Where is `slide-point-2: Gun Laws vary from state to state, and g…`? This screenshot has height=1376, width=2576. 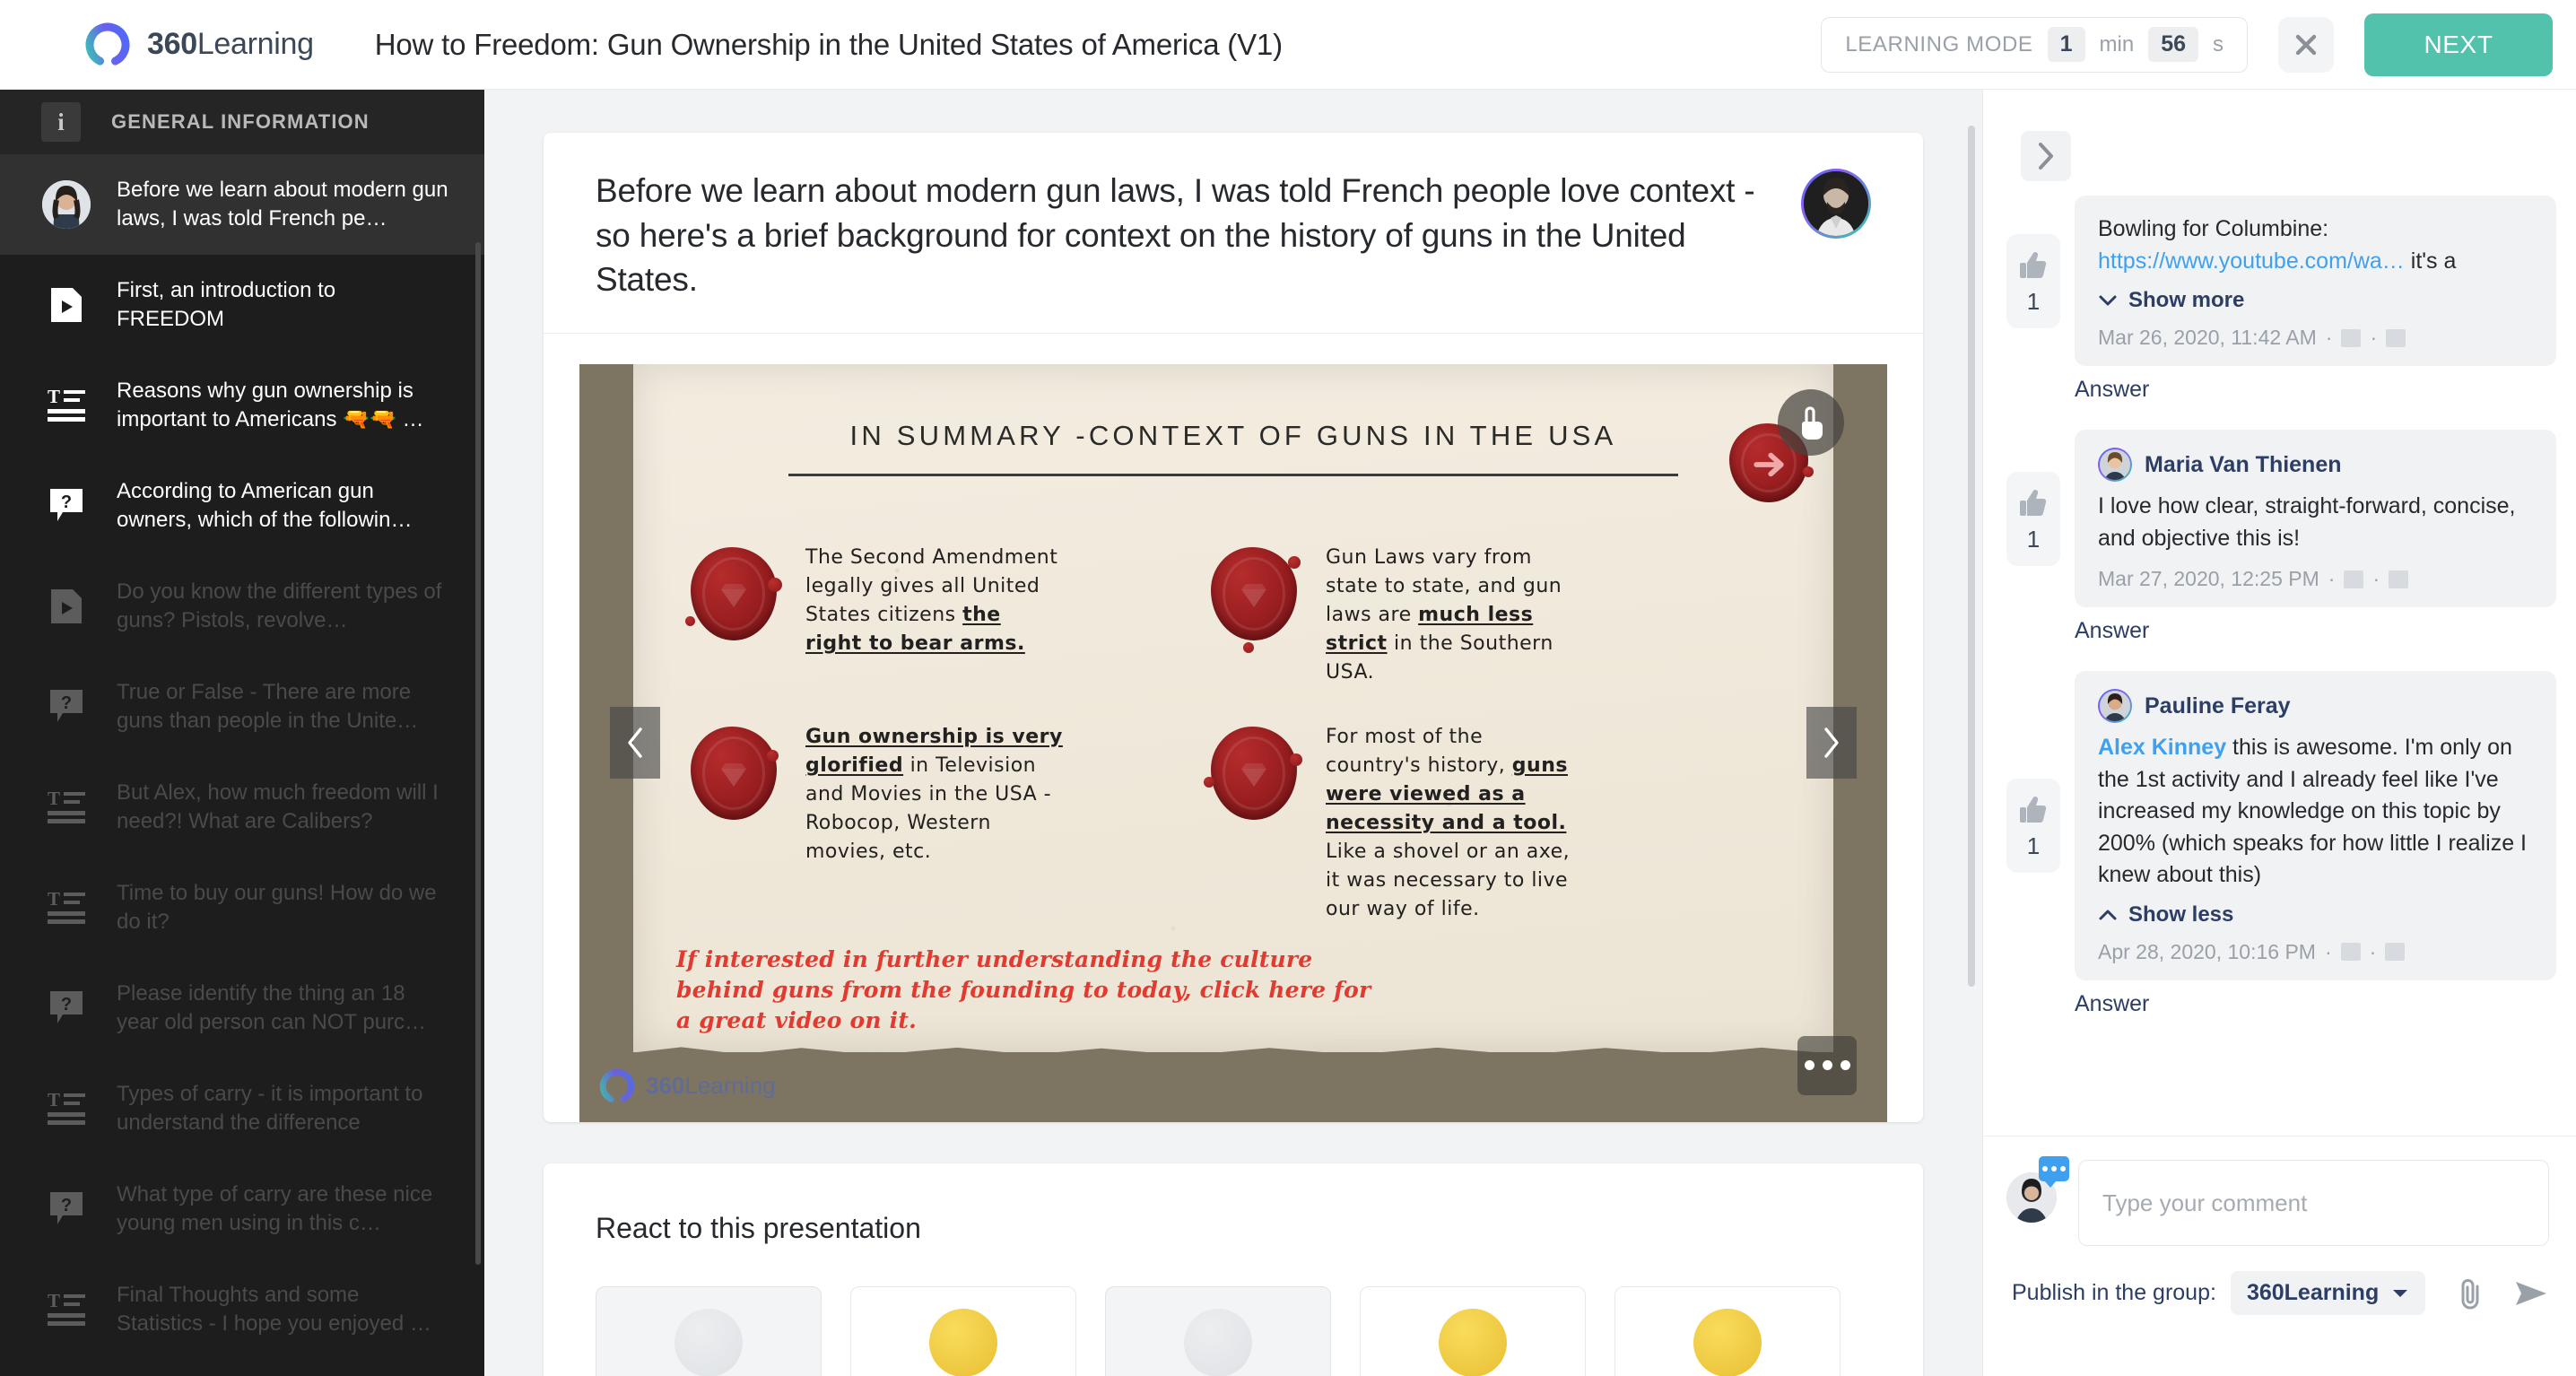
slide-point-2: Gun Laws vary from state to state, and g… is located at coordinates (1386, 616).